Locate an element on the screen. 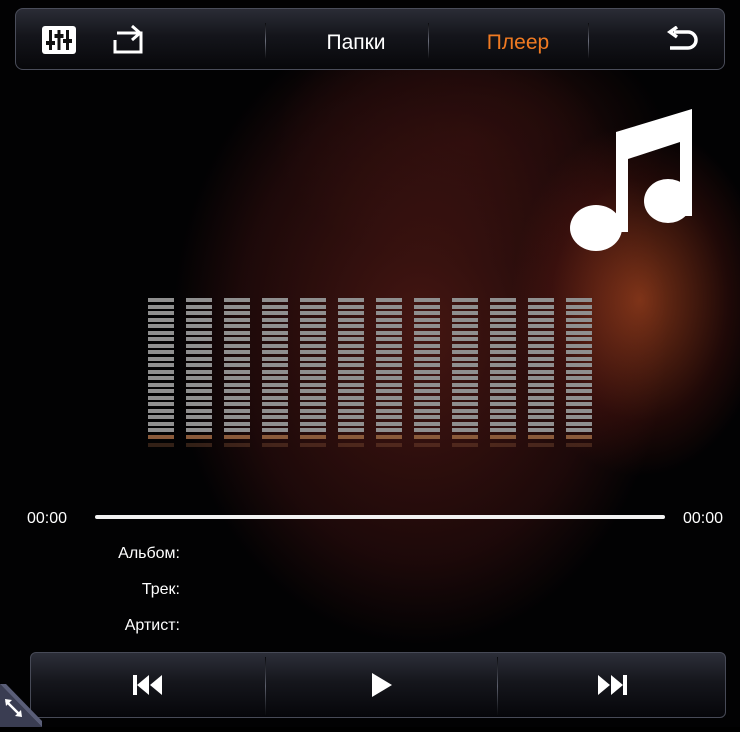 The width and height of the screenshot is (740, 732). time-total: 00:00 is located at coordinates (703, 518).